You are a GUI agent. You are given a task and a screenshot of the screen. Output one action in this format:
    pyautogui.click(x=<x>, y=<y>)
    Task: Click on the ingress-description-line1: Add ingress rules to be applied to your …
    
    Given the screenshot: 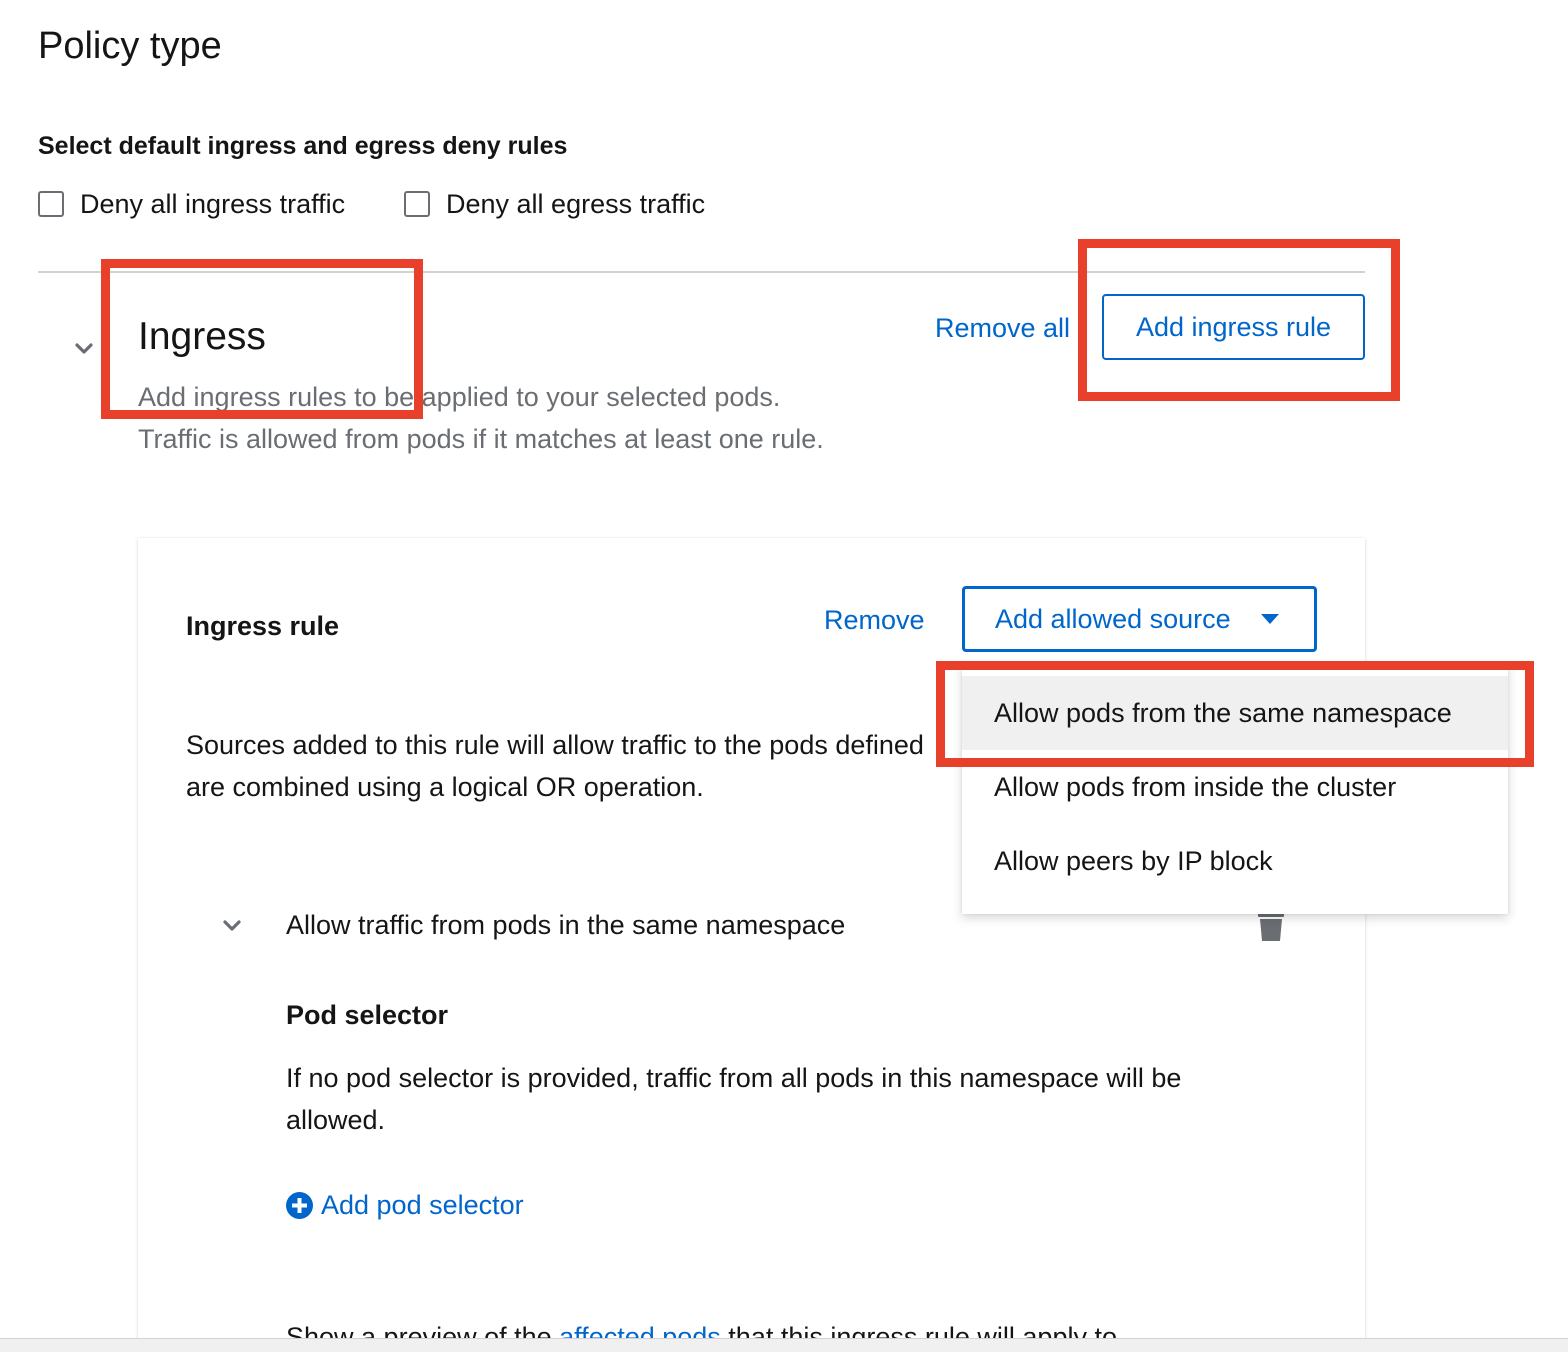 What is the action you would take?
    pyautogui.click(x=459, y=397)
    